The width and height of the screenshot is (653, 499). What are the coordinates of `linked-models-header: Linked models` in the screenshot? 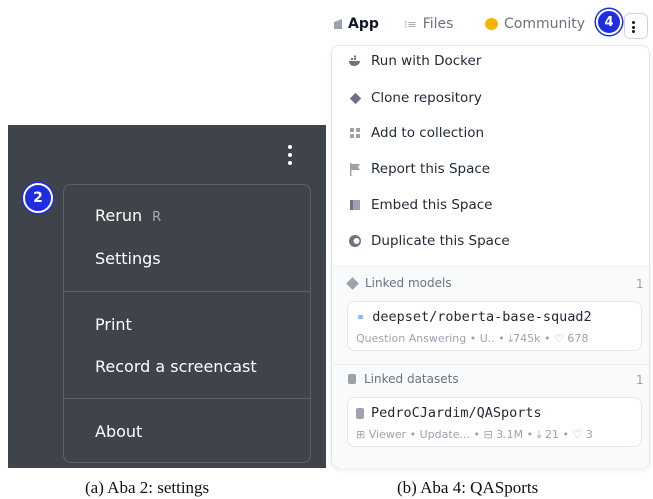 It's located at (399, 283).